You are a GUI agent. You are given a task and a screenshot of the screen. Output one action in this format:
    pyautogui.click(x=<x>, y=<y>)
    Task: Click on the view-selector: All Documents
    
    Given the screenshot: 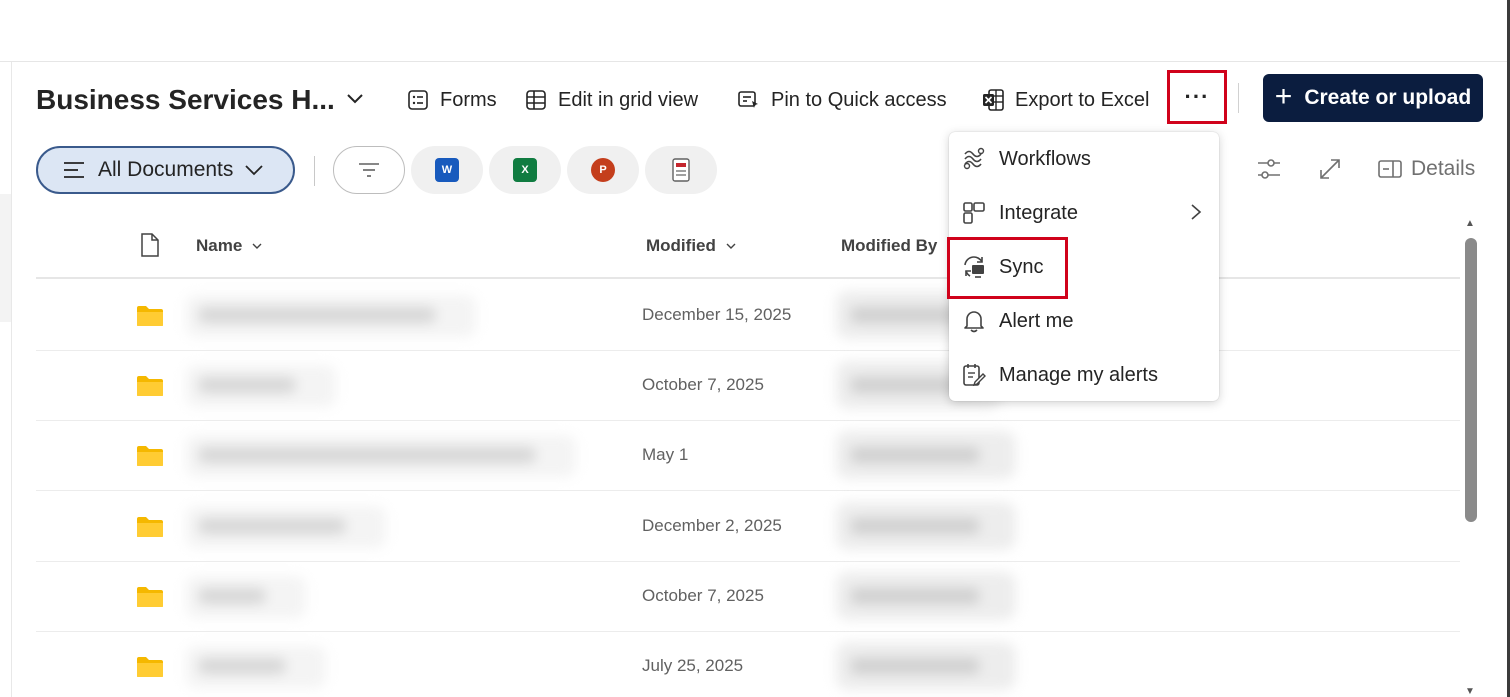 What is the action you would take?
    pyautogui.click(x=165, y=170)
    